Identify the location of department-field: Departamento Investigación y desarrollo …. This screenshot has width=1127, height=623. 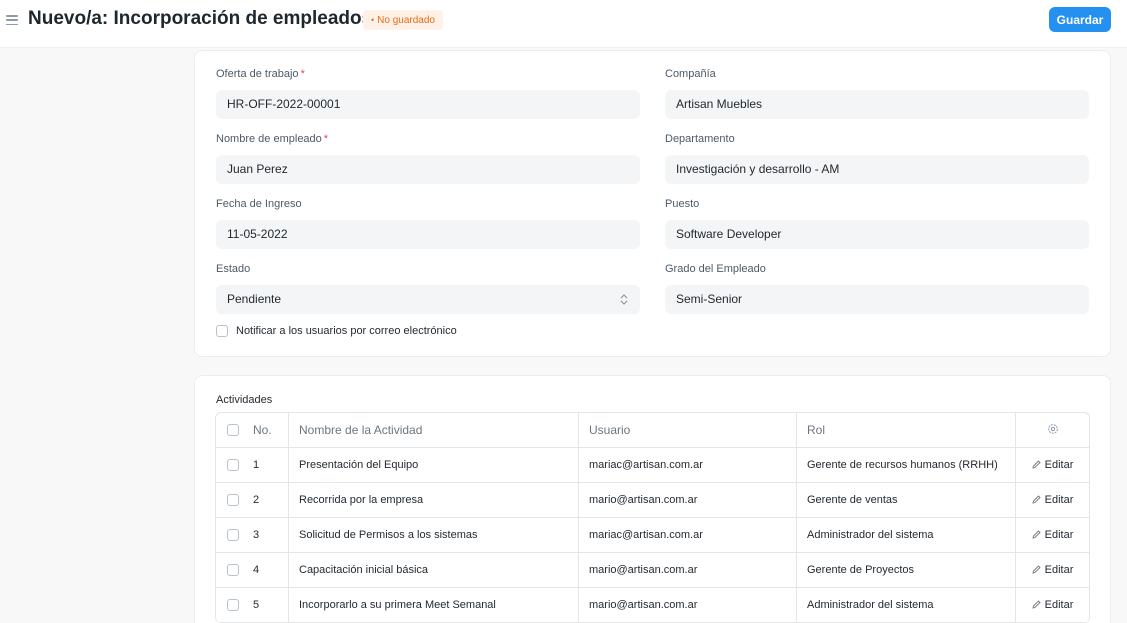
(877, 158).